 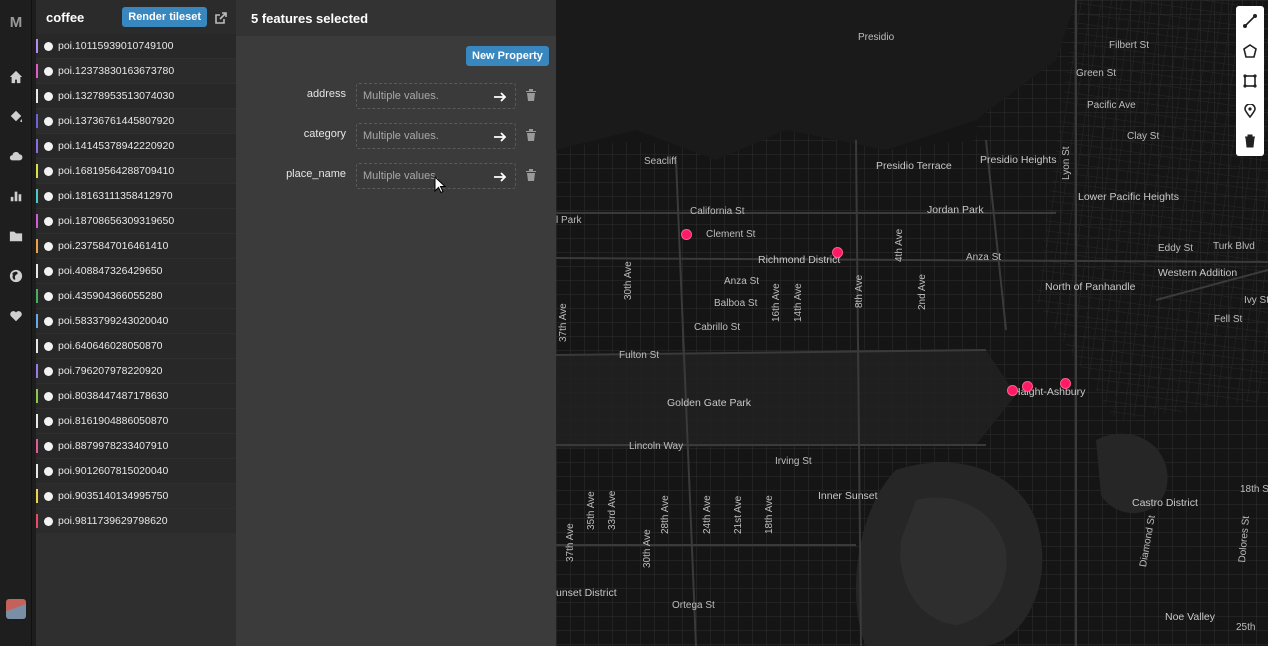 What do you see at coordinates (136, 246) in the screenshot?
I see `feature-row: poi.2375847016461410` at bounding box center [136, 246].